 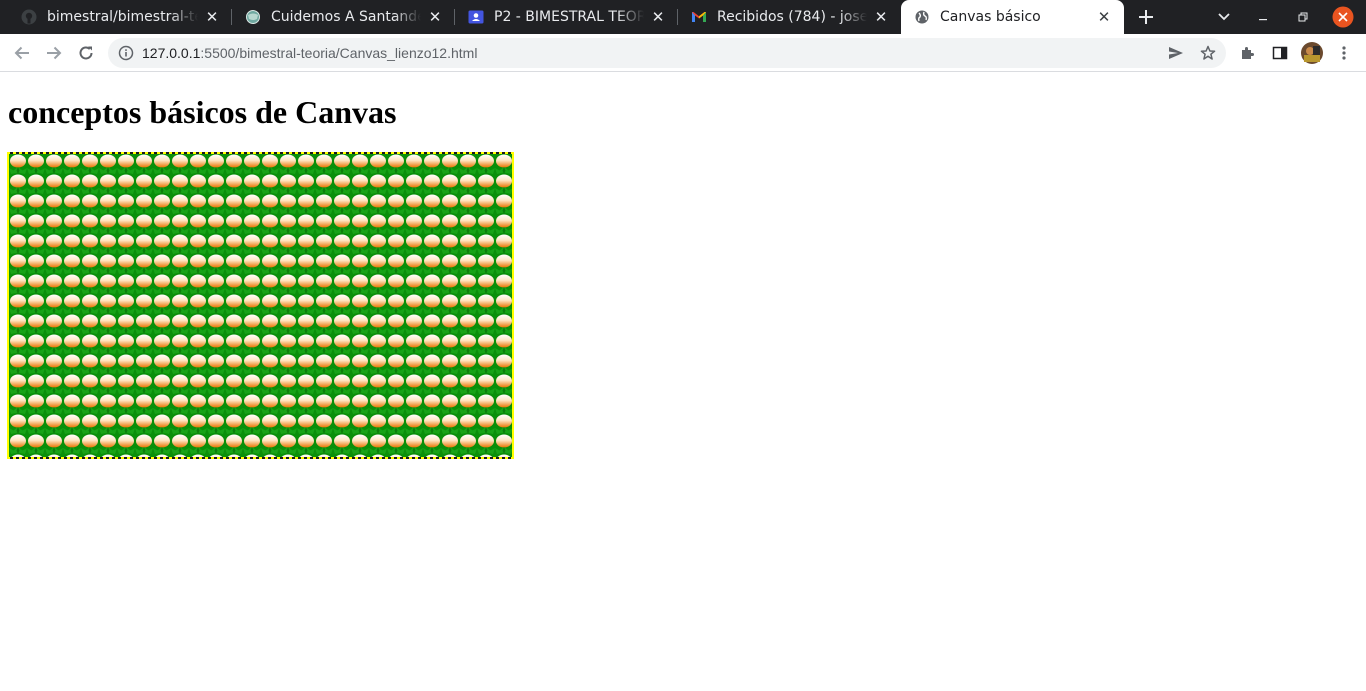 I want to click on url-host: 127.0.0.1, so click(x=171, y=53).